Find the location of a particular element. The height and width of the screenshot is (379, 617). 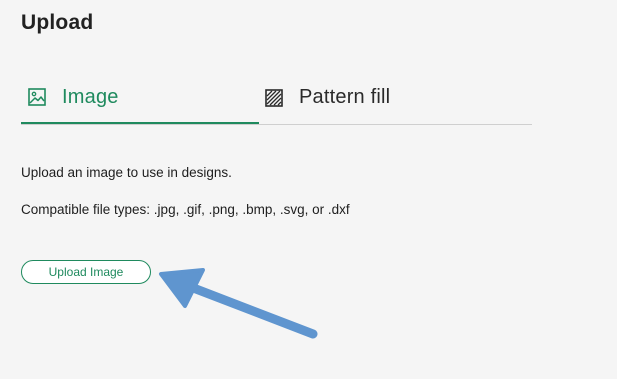

annotation-arrow-icon is located at coordinates (238, 303).